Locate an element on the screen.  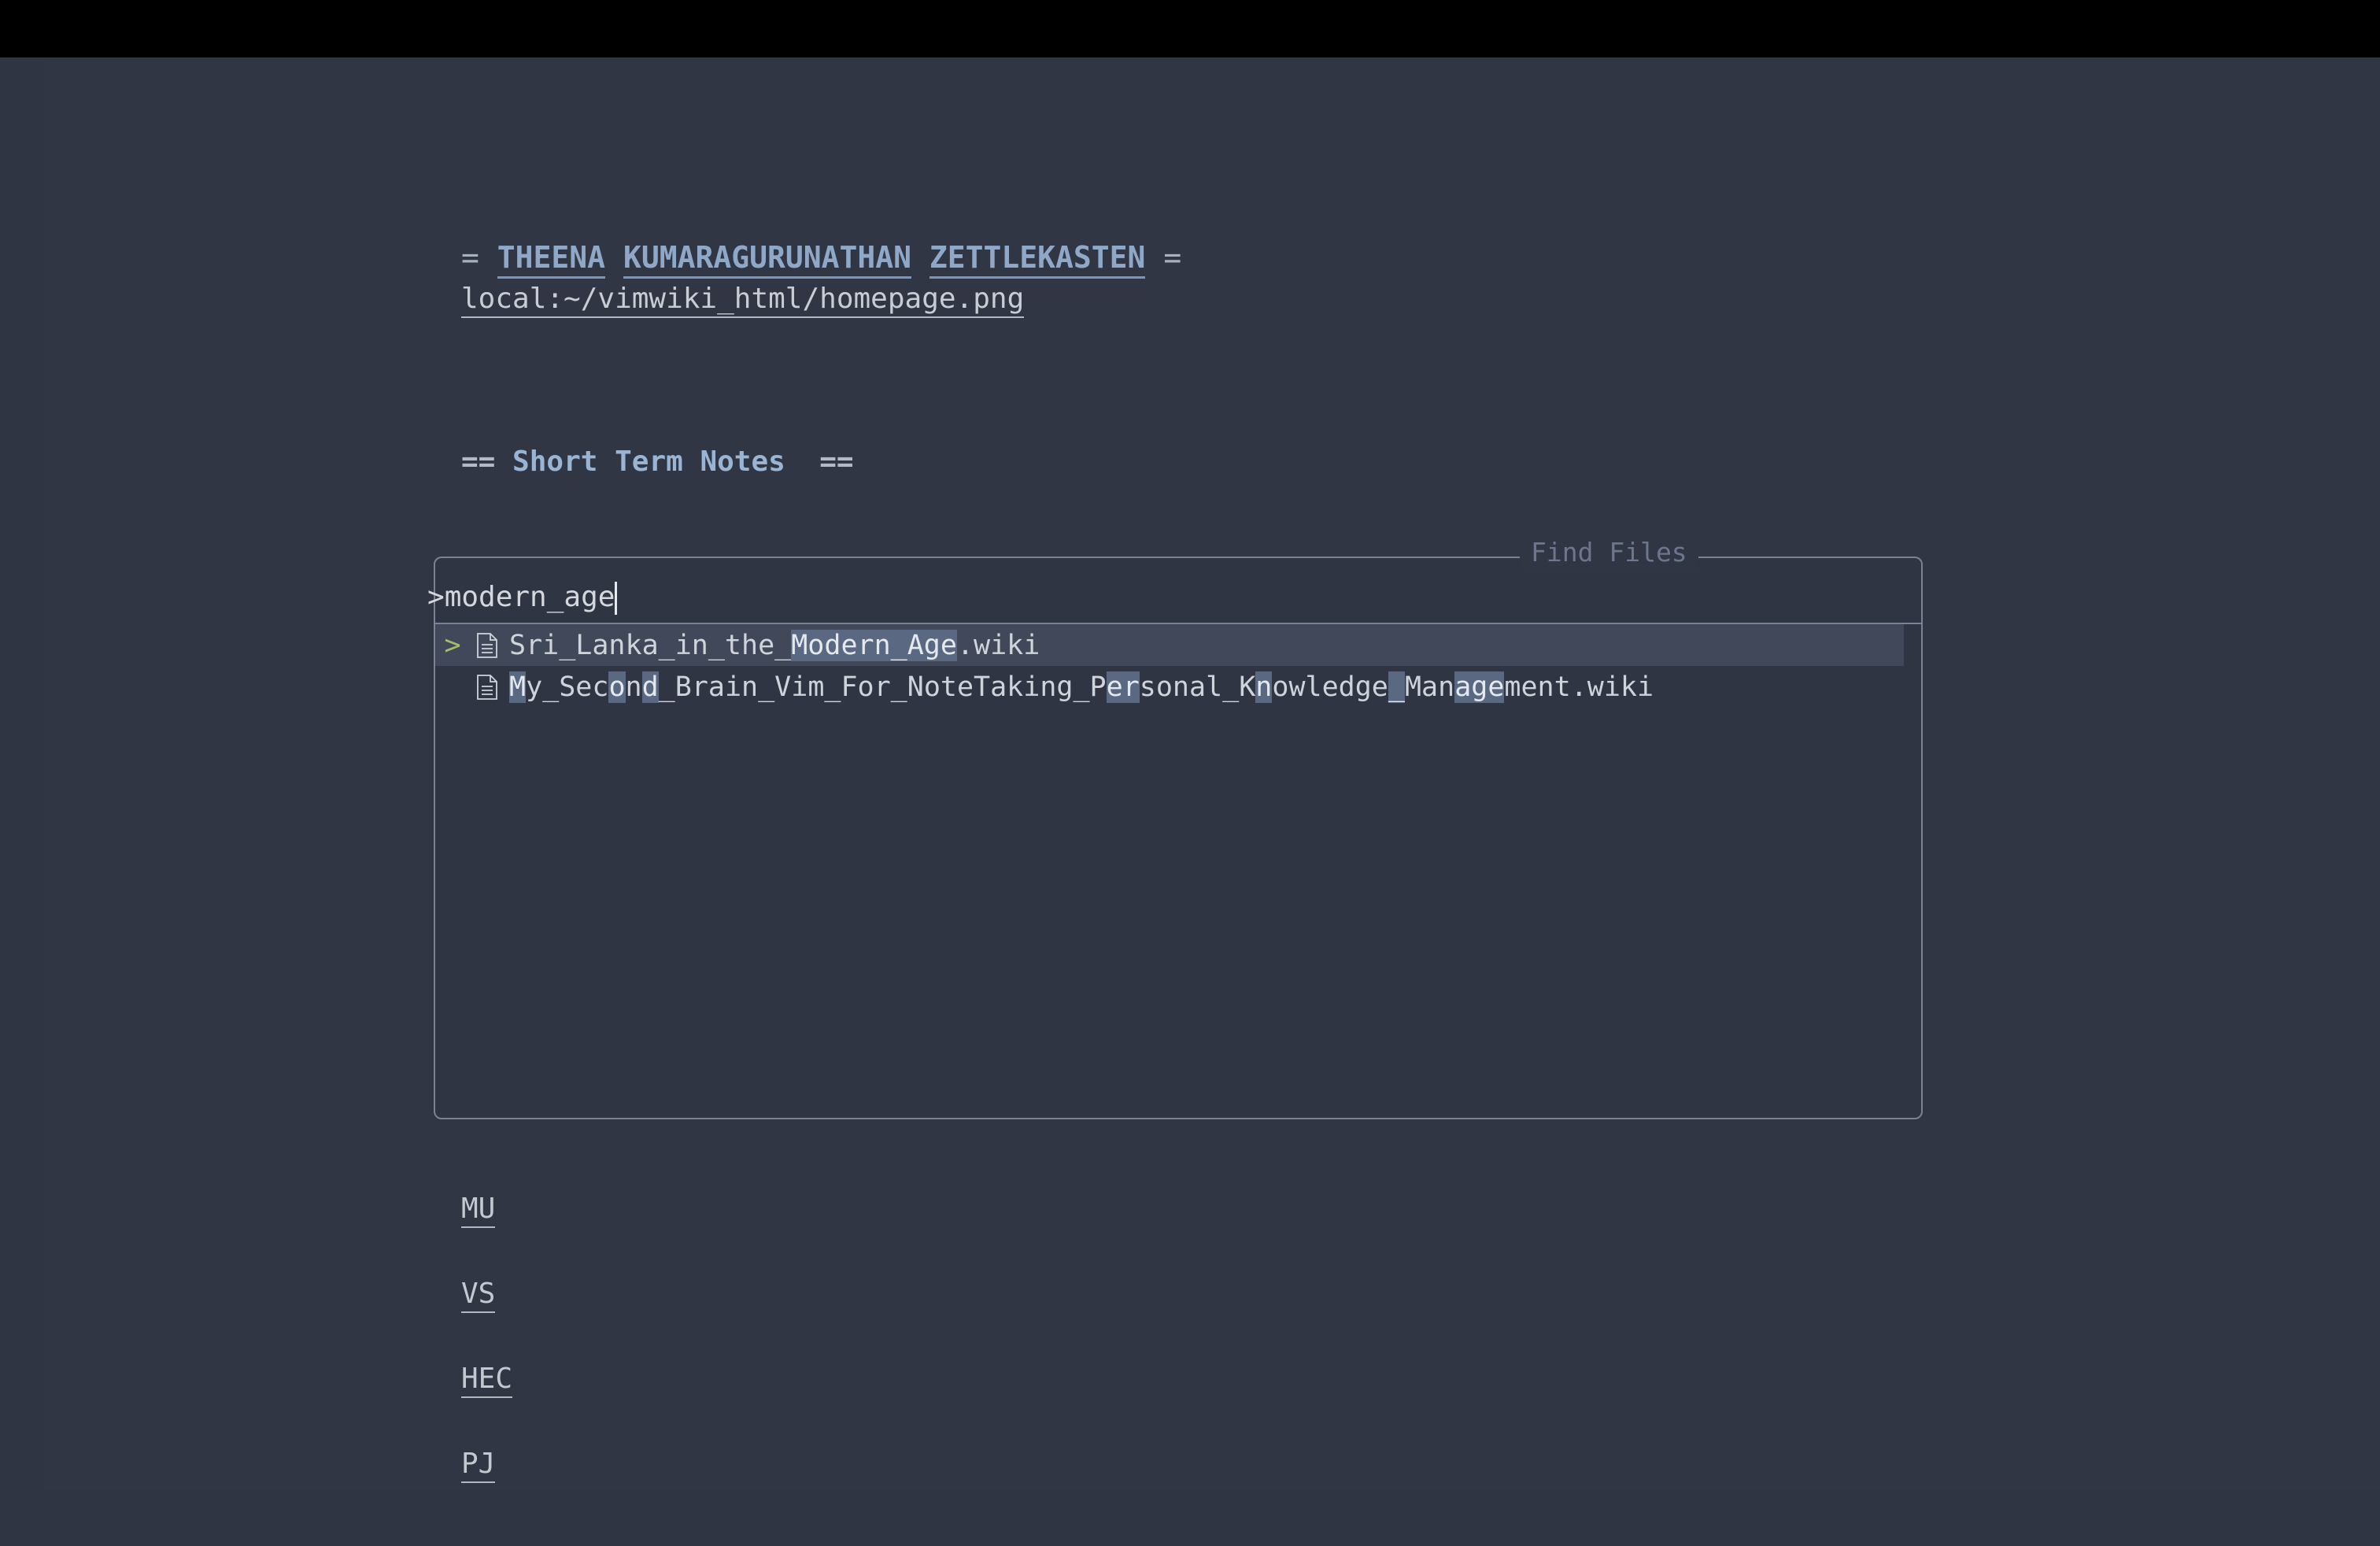
wikilink-label: VS is located at coordinates (479, 1295).